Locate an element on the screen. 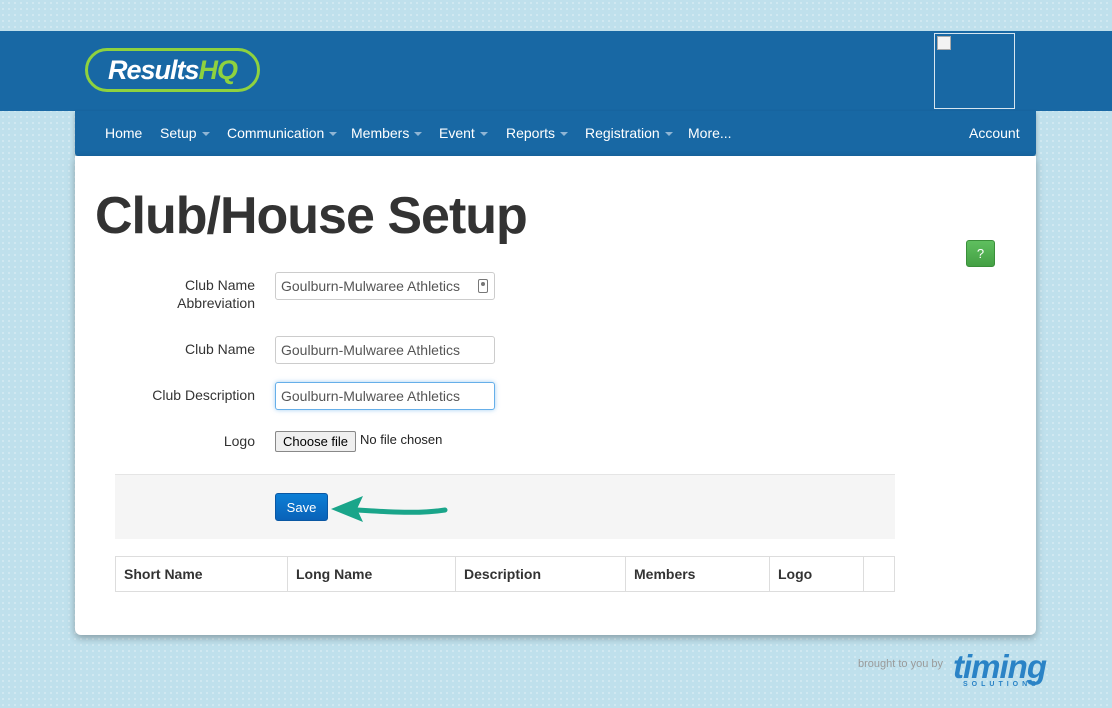  contact-card-icon is located at coordinates (483, 286).